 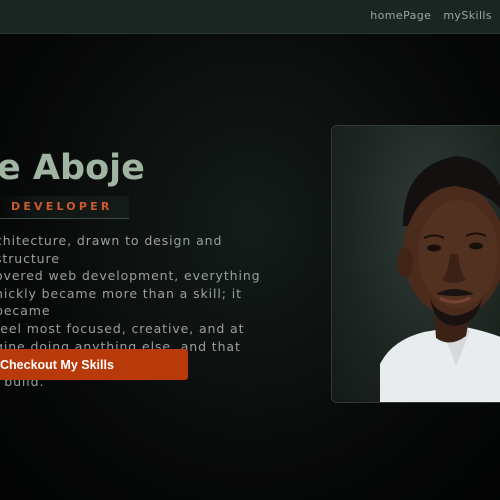 What do you see at coordinates (467, 15) in the screenshot?
I see `nav-link-myskills: mySkills` at bounding box center [467, 15].